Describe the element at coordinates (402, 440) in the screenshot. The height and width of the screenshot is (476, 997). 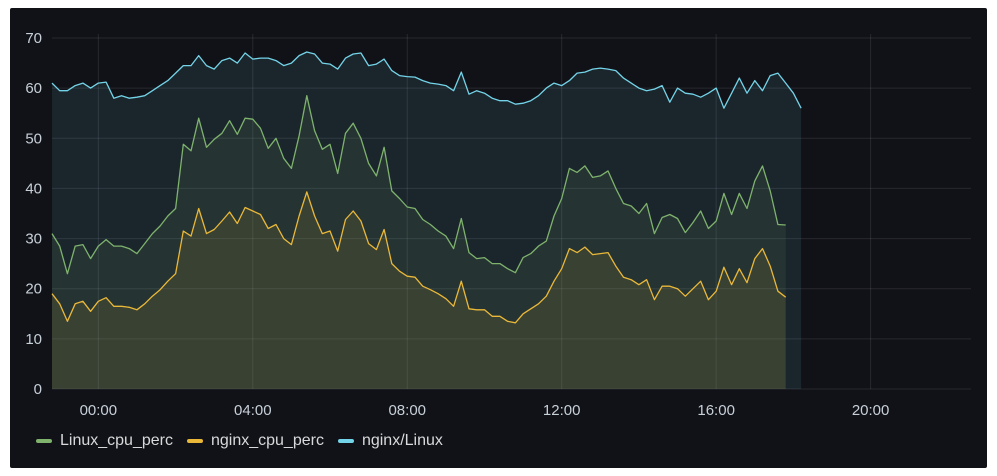
I see `legend-label: nginx/Linux` at that location.